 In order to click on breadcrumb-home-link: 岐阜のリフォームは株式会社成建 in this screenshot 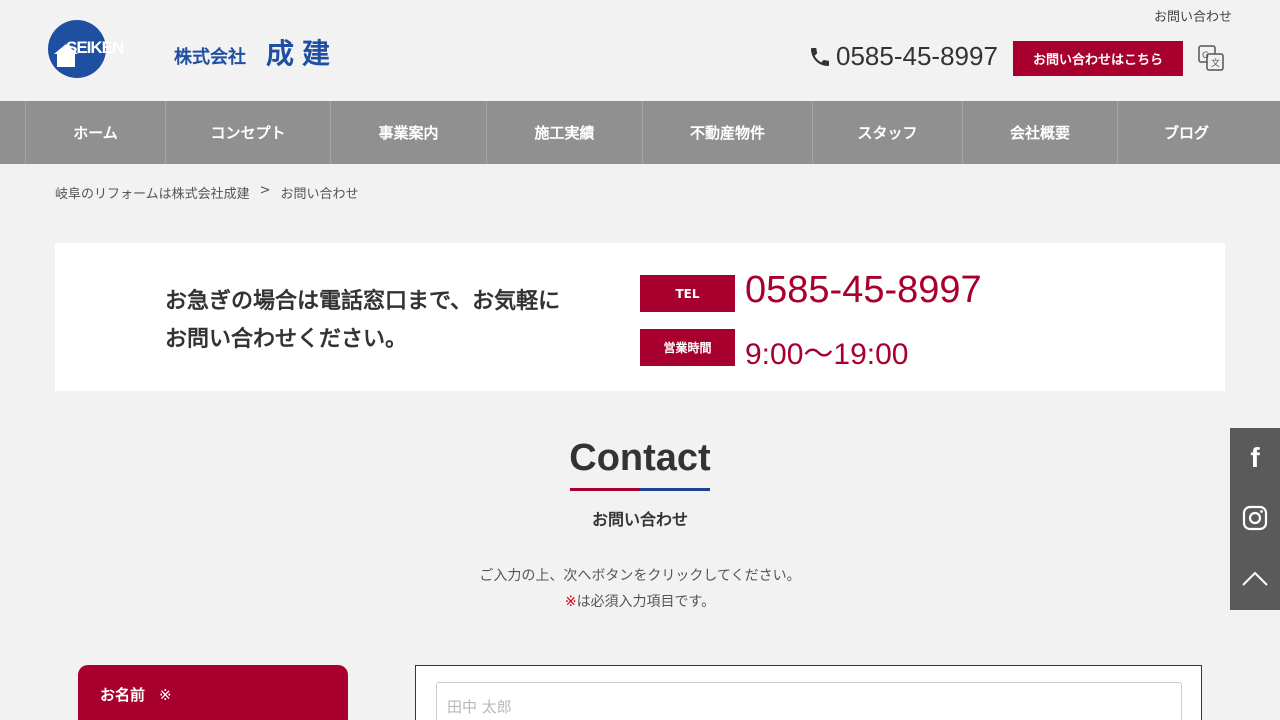, I will do `click(152, 192)`.